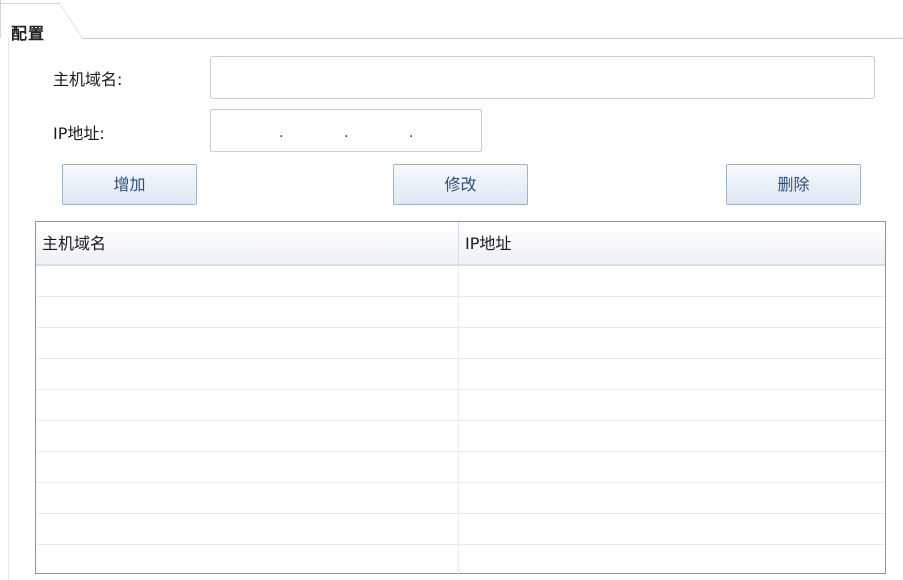 This screenshot has height=580, width=903. I want to click on ip-label: IP地址:, so click(79, 133).